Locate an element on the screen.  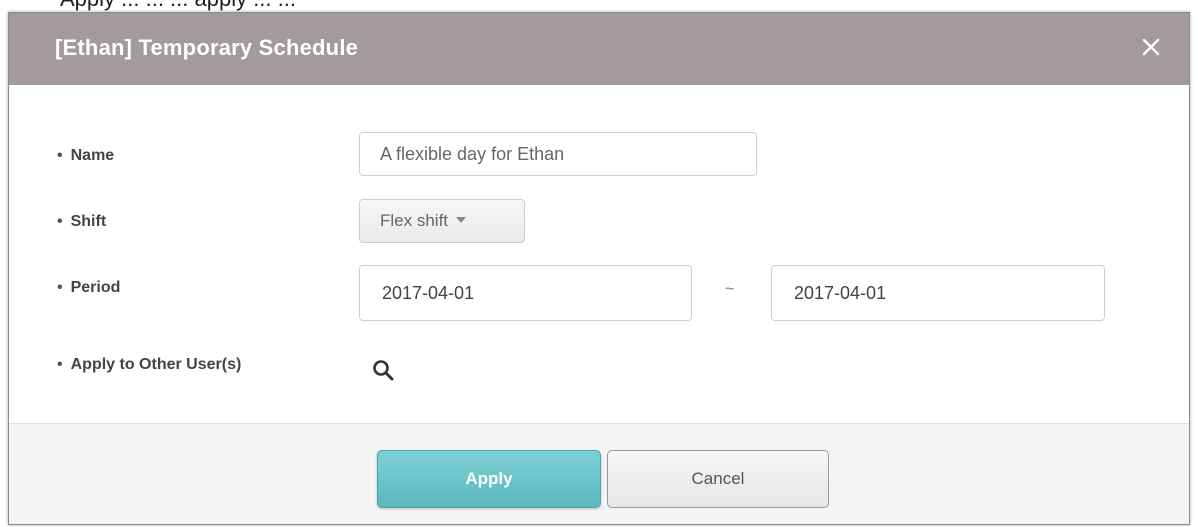
dialog-title: [Ethan] Temporary Schedule is located at coordinates (207, 47).